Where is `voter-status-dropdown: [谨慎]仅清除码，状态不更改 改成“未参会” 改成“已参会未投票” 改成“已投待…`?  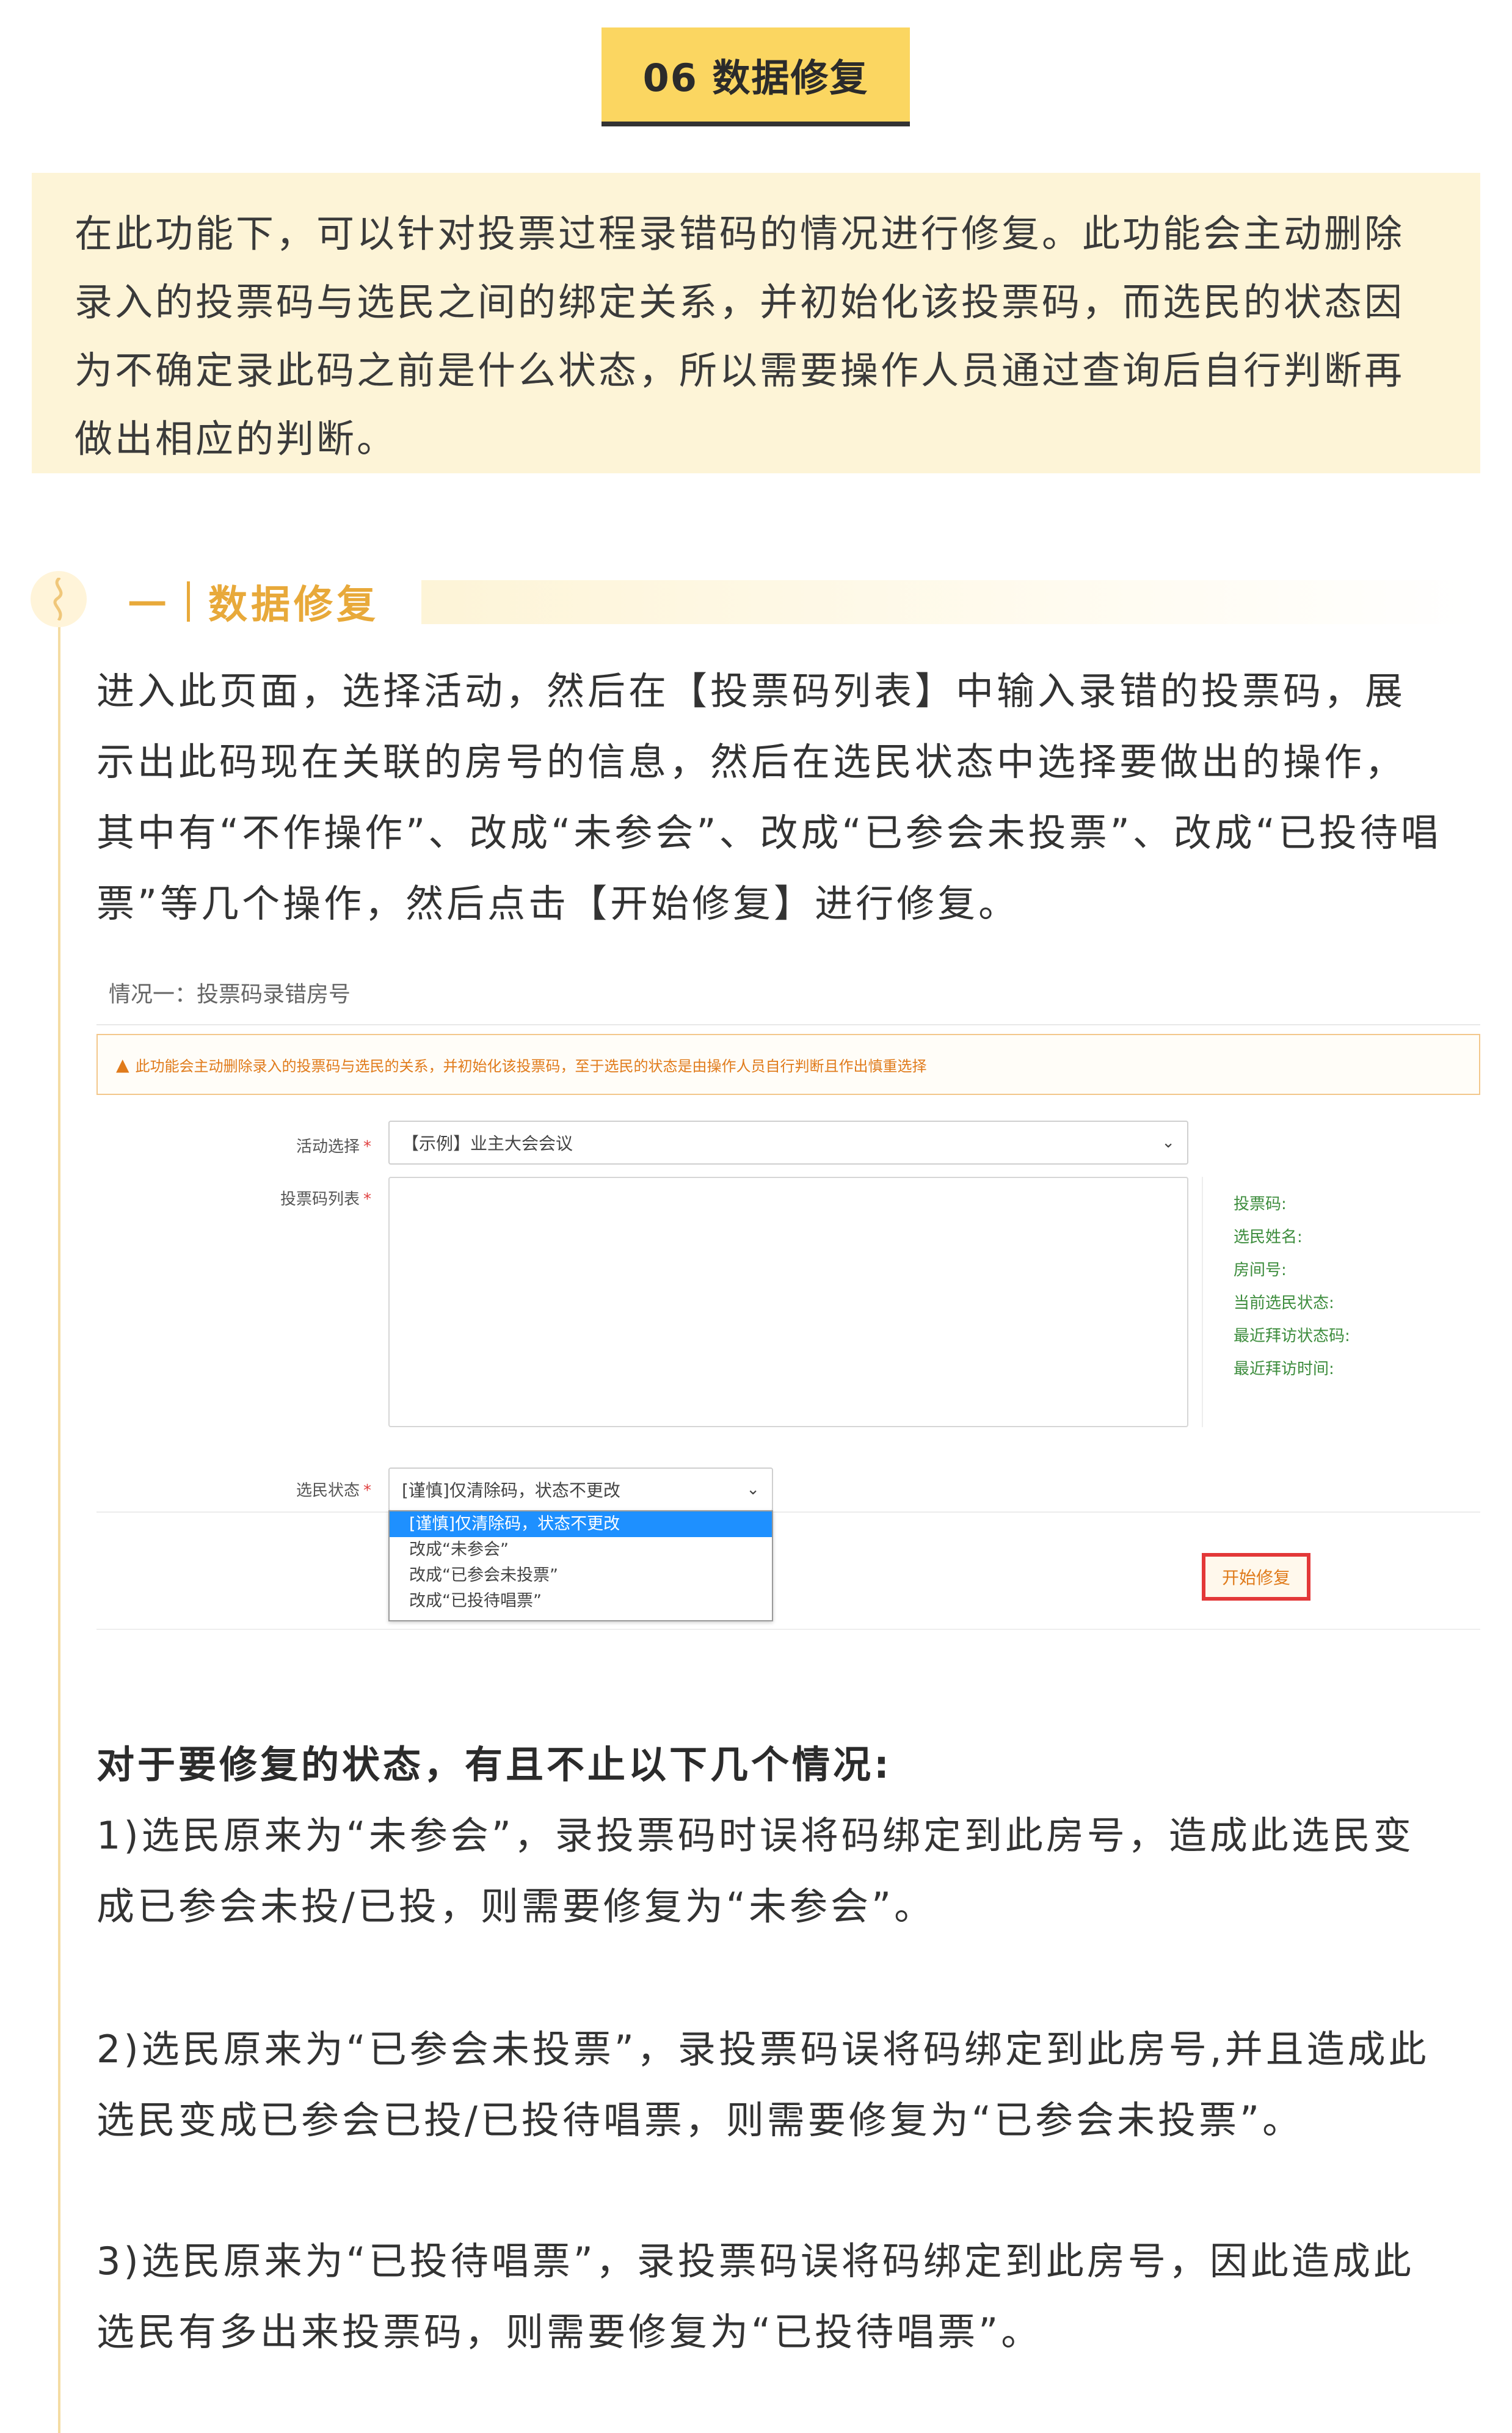 voter-status-dropdown: [谨慎]仅清除码，状态不更改 改成“未参会” 改成“已参会未投票” 改成“已投待… is located at coordinates (581, 1565).